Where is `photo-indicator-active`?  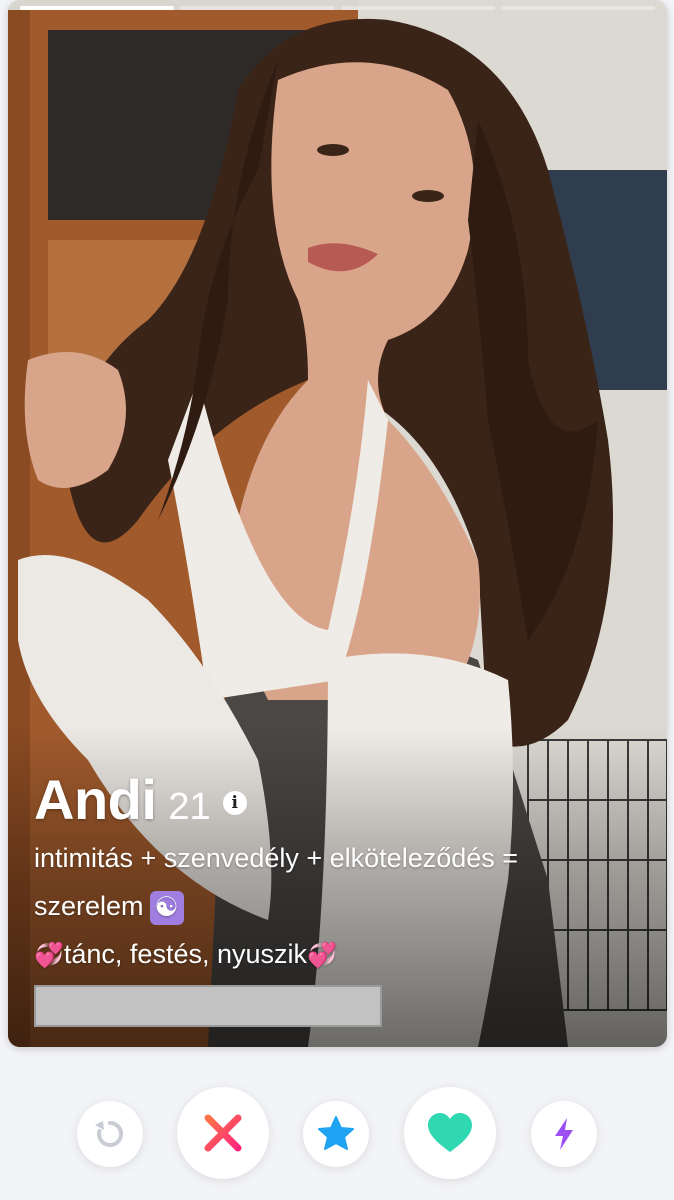
photo-indicator-active is located at coordinates (97, 8).